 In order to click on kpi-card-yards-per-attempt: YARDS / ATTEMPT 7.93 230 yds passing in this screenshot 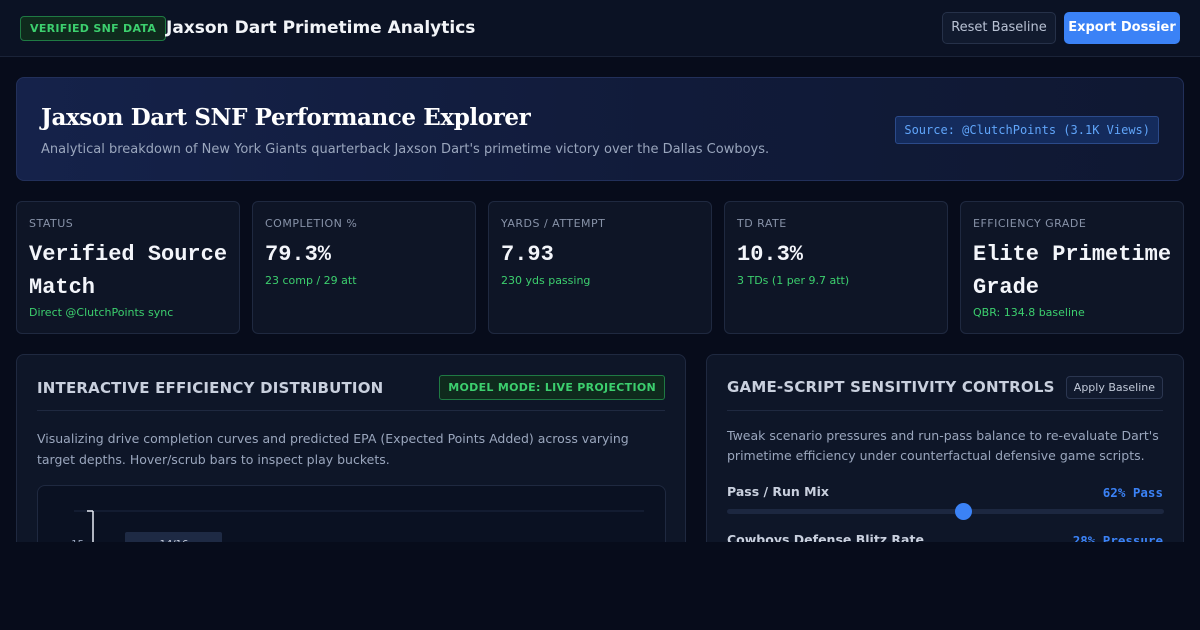, I will do `click(600, 267)`.